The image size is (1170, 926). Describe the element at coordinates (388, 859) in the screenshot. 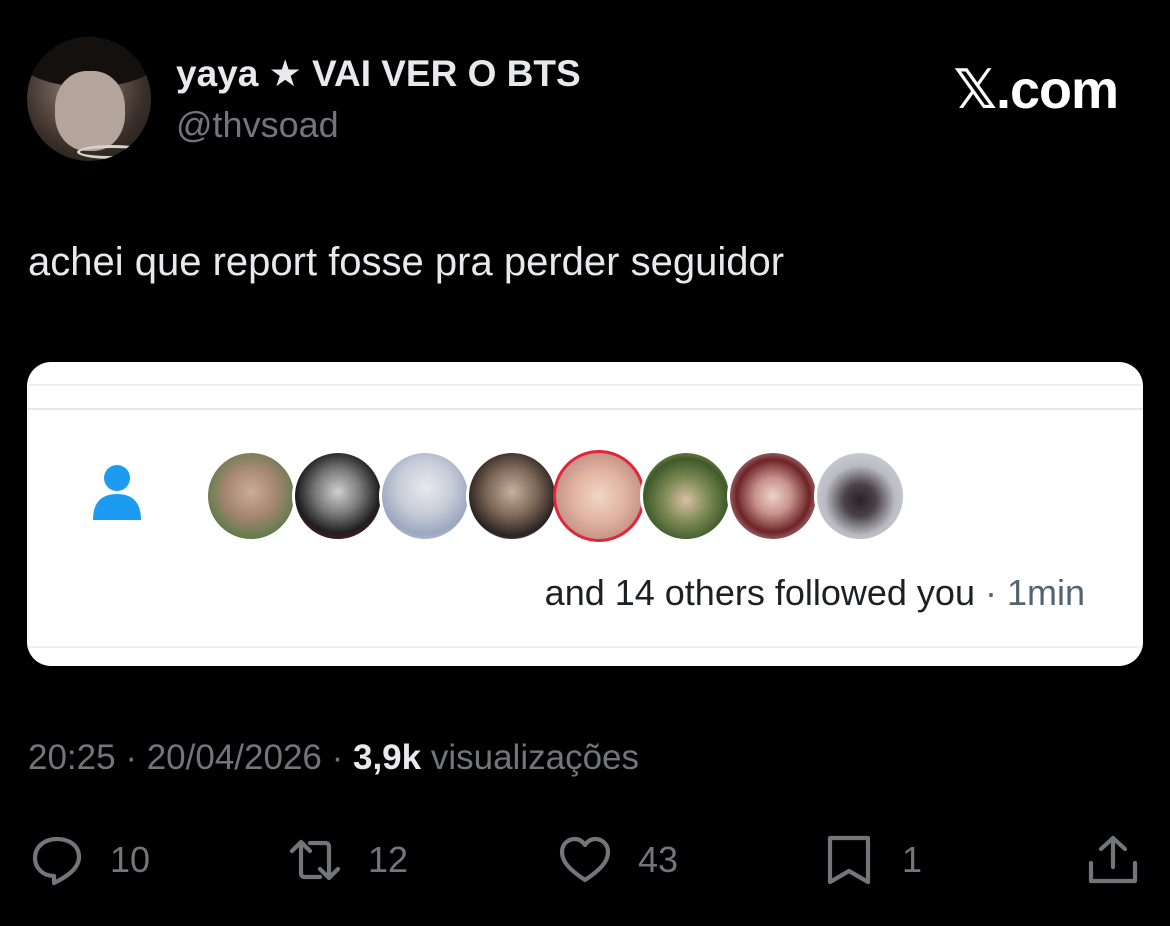

I see `repost-count: 12` at that location.